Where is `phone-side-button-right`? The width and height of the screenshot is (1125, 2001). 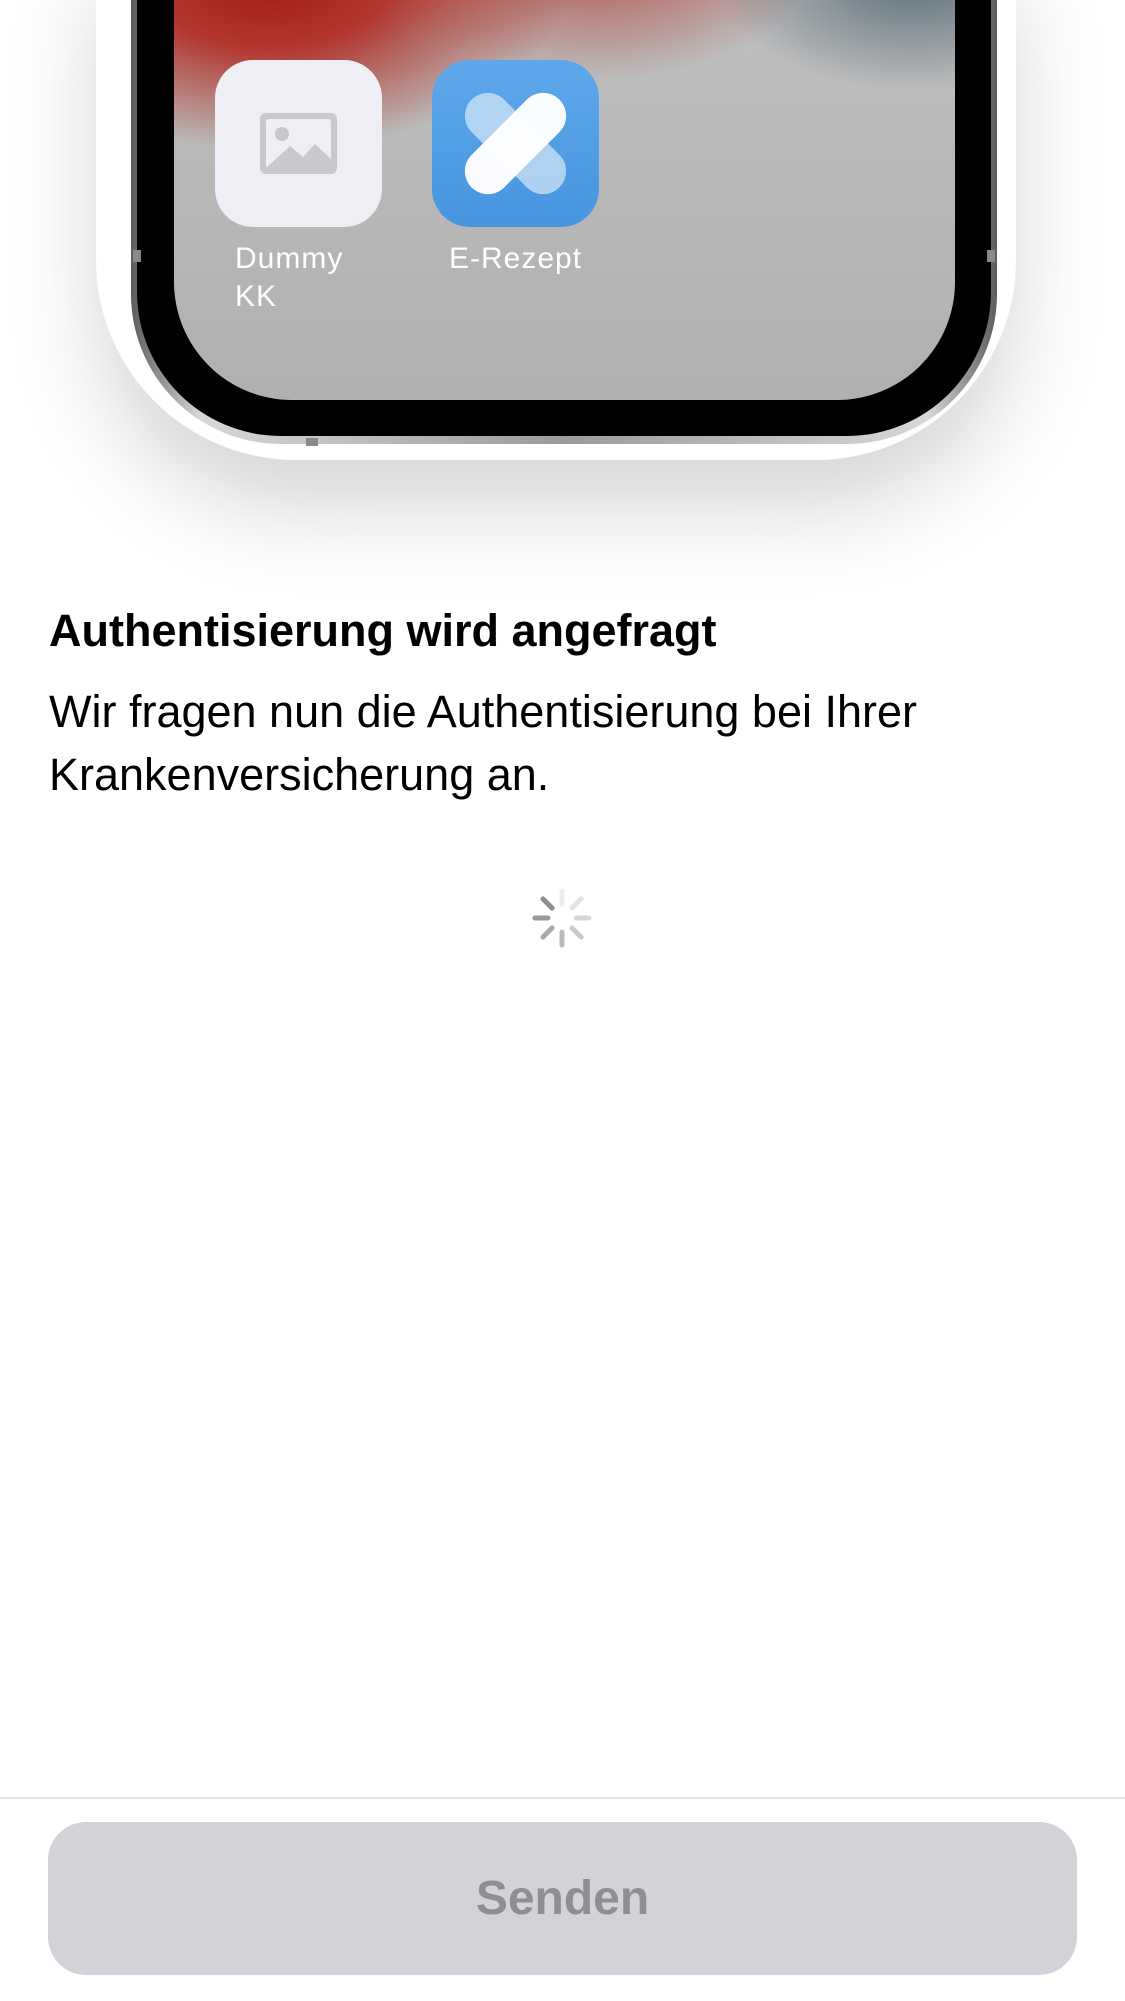
phone-side-button-right is located at coordinates (991, 256).